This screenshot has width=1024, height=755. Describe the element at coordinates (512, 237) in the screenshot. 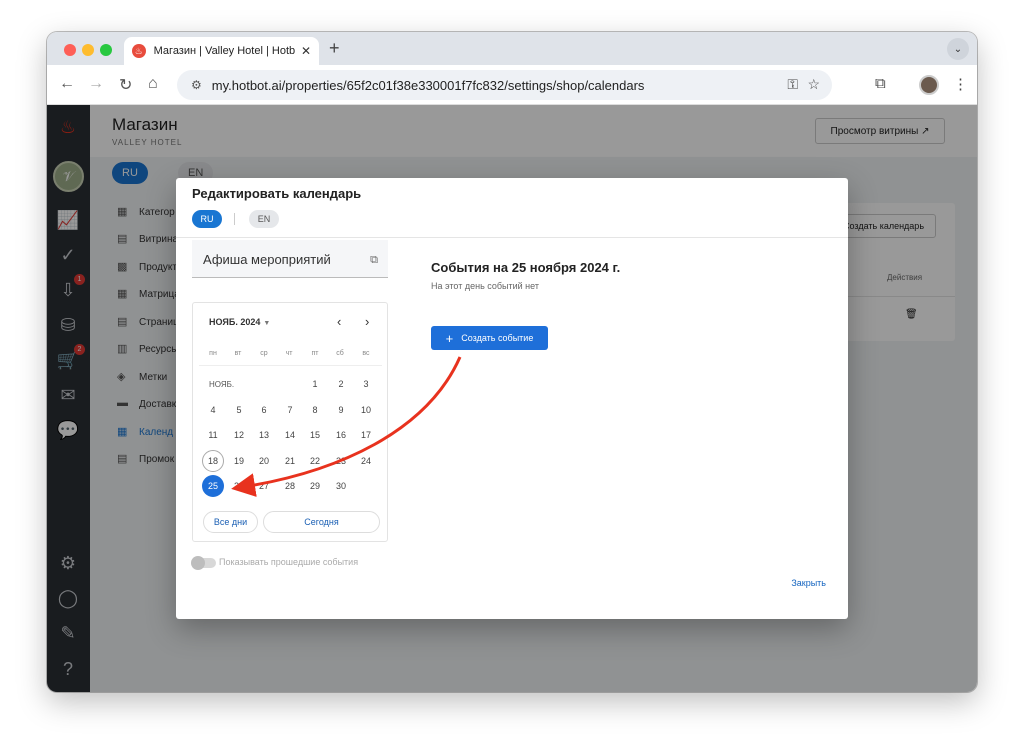

I see `dialog-divider` at that location.